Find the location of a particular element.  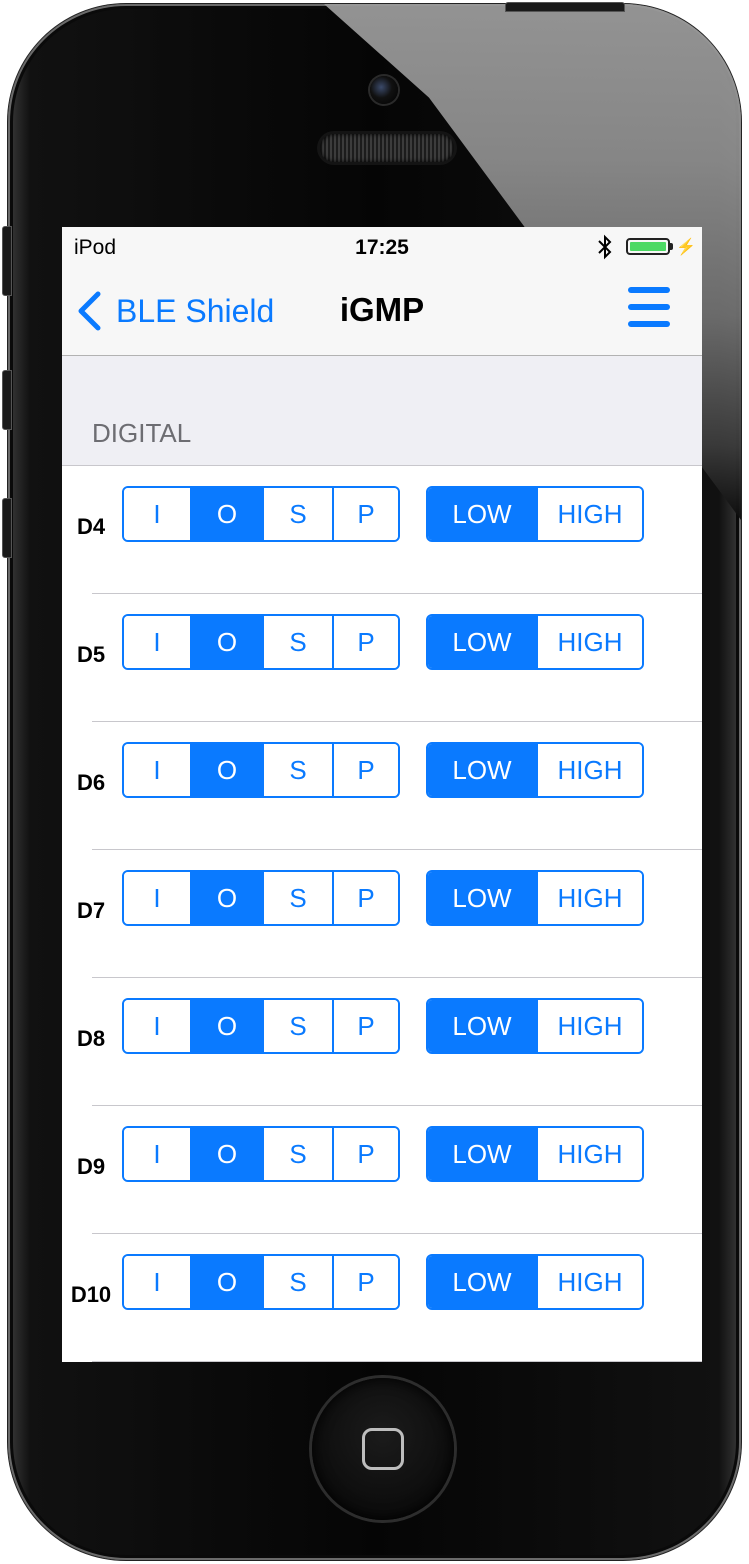

home-button is located at coordinates (383, 1449).